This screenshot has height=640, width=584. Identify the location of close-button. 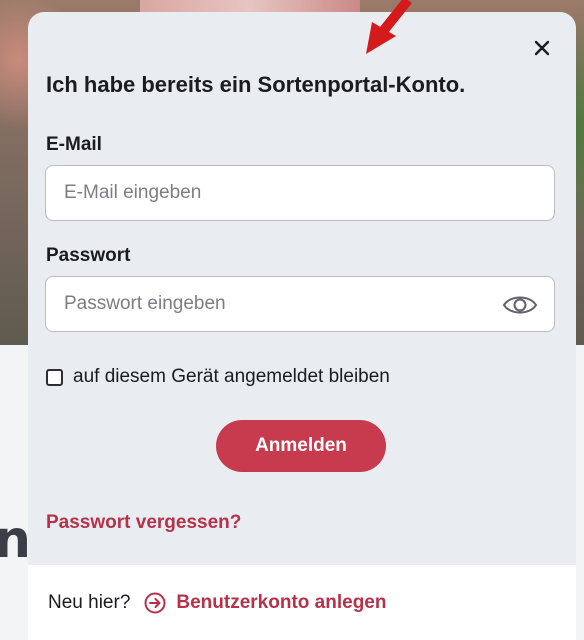
(542, 48).